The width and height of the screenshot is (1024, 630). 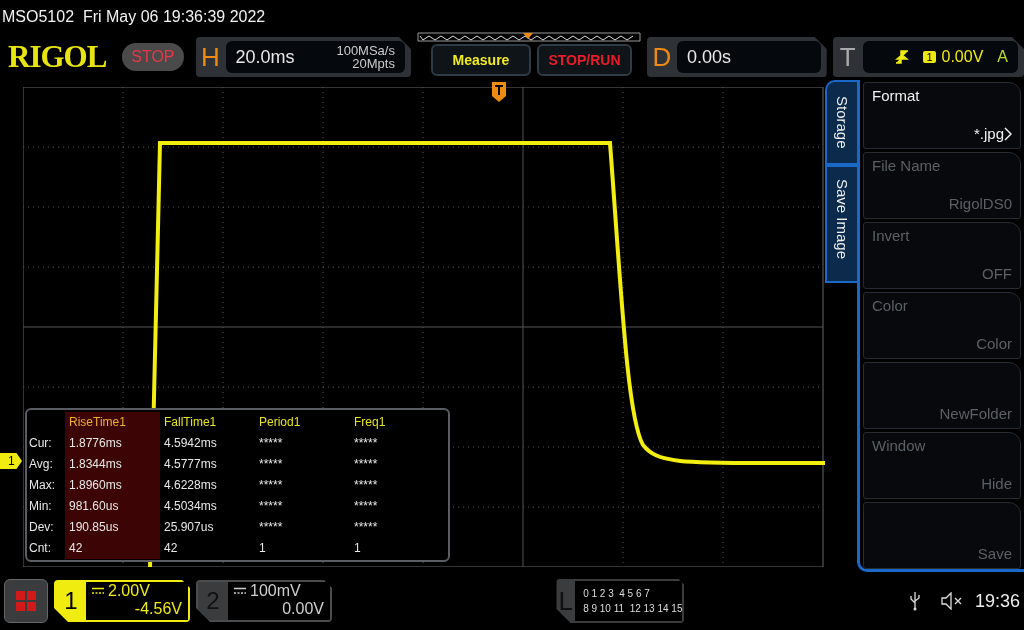 I want to click on row-label: Cnt:, so click(x=40, y=548).